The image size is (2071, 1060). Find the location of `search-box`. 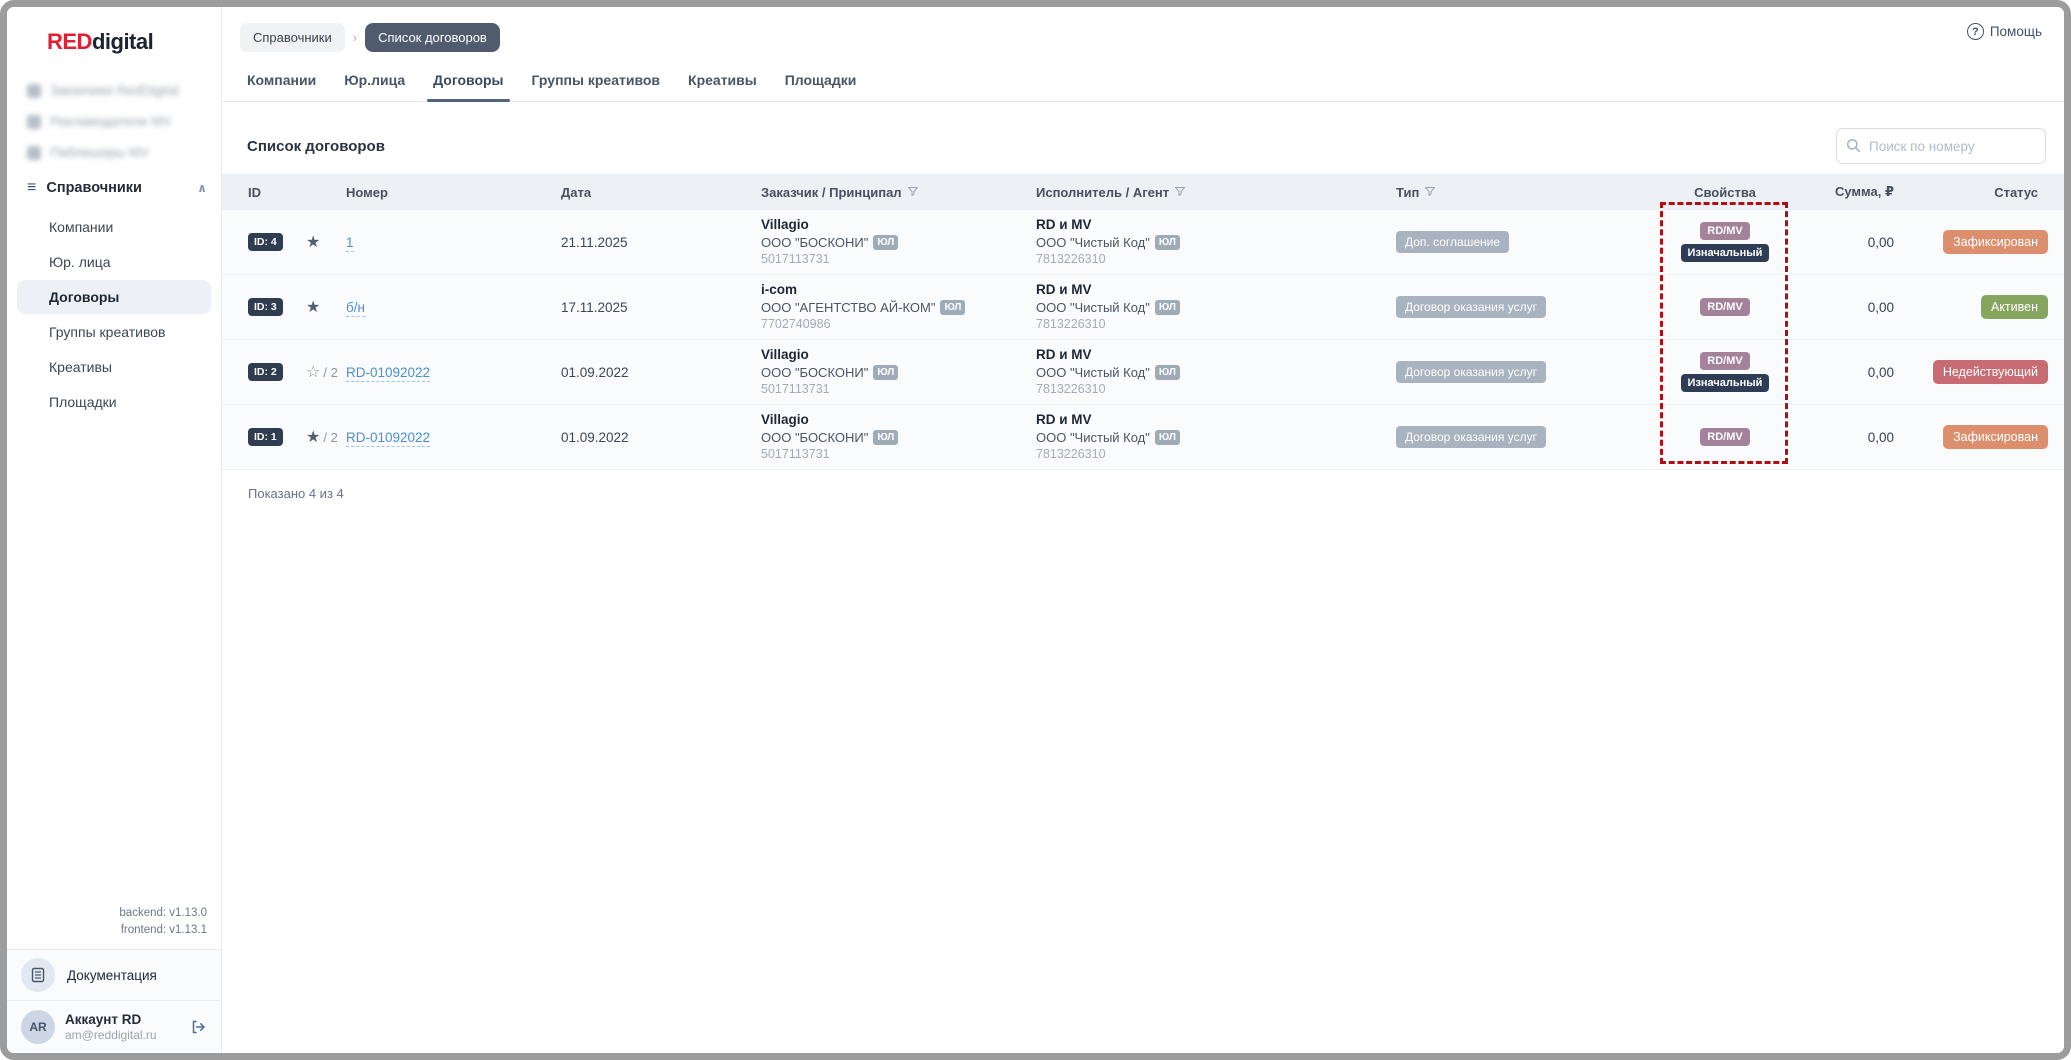

search-box is located at coordinates (1941, 146).